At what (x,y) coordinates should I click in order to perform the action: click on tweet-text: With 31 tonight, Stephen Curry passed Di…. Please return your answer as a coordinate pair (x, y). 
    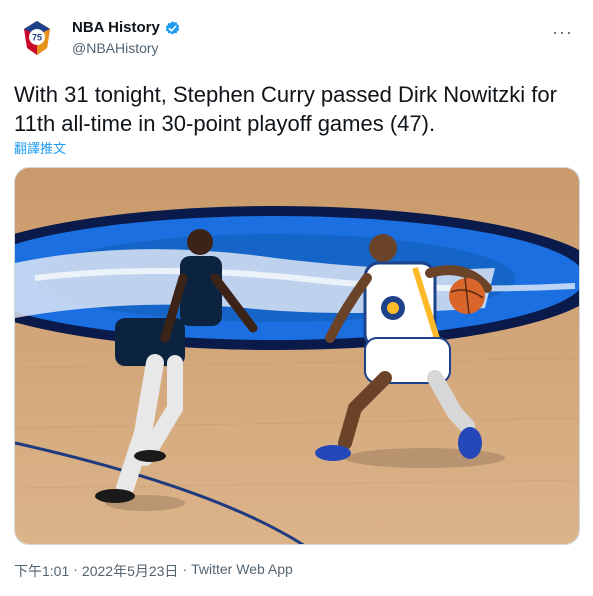
    Looking at the image, I should click on (285, 109).